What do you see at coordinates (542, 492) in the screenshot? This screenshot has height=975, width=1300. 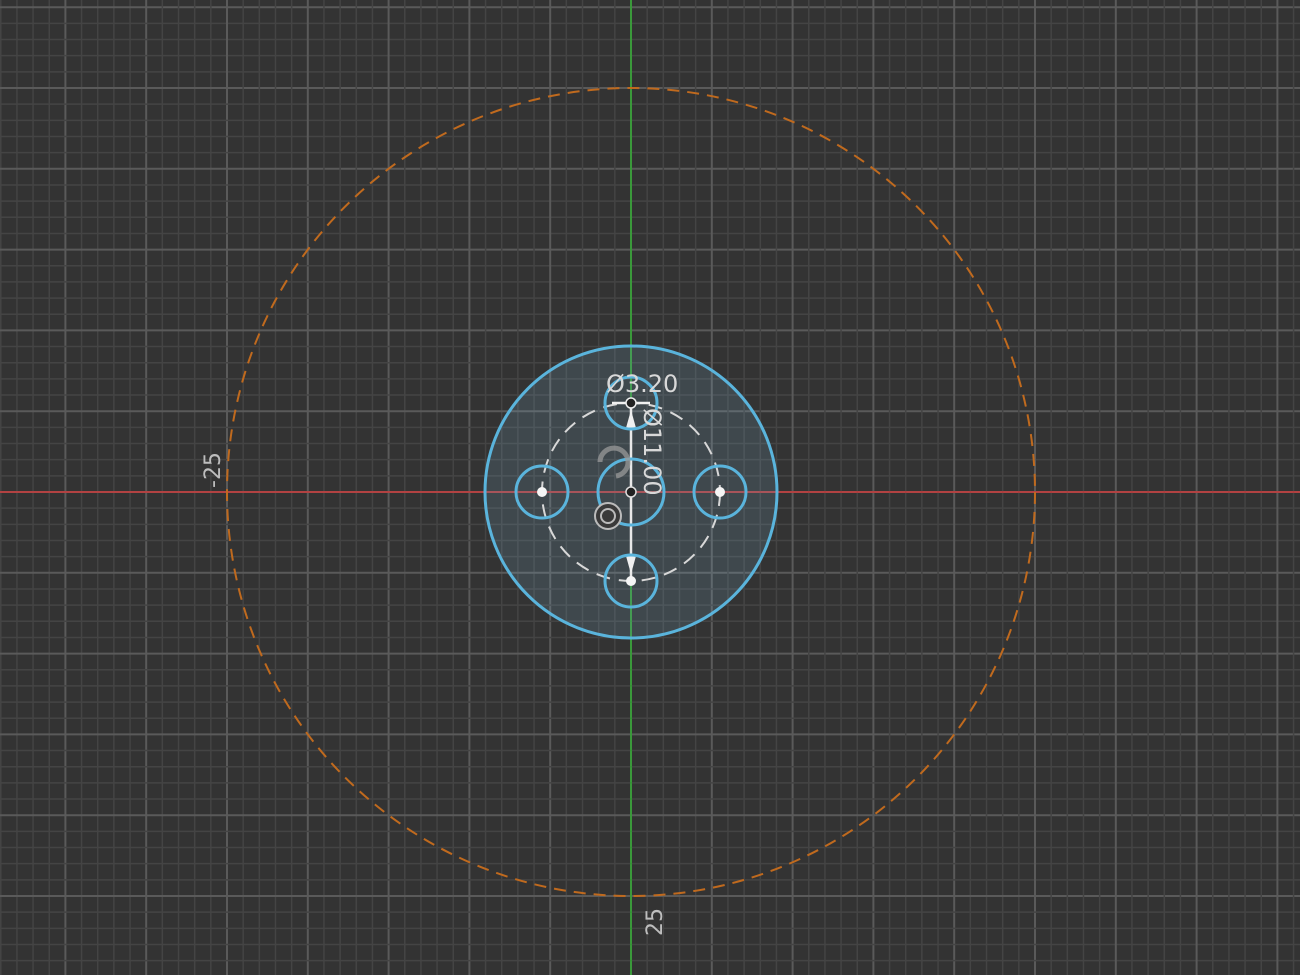 I see `point-left` at bounding box center [542, 492].